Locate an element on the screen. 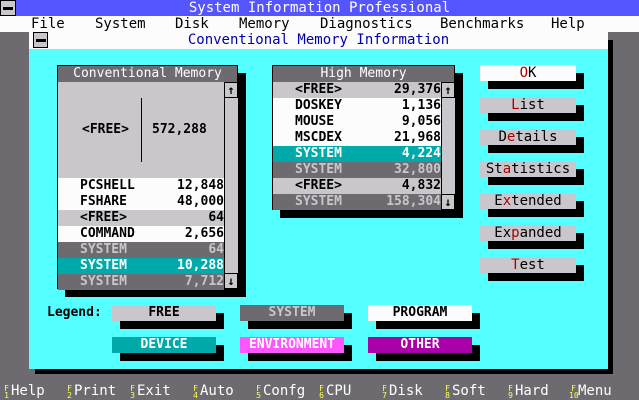 This screenshot has width=639, height=400. dialog-title-bar: Conventional Memory Information is located at coordinates (318, 40).